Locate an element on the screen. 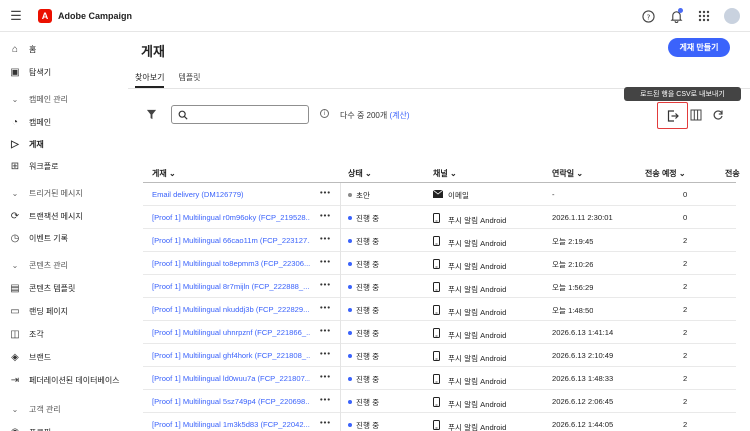 This screenshot has height=431, width=750. sidebar-item-label: 캠페인 관리 is located at coordinates (49, 99).